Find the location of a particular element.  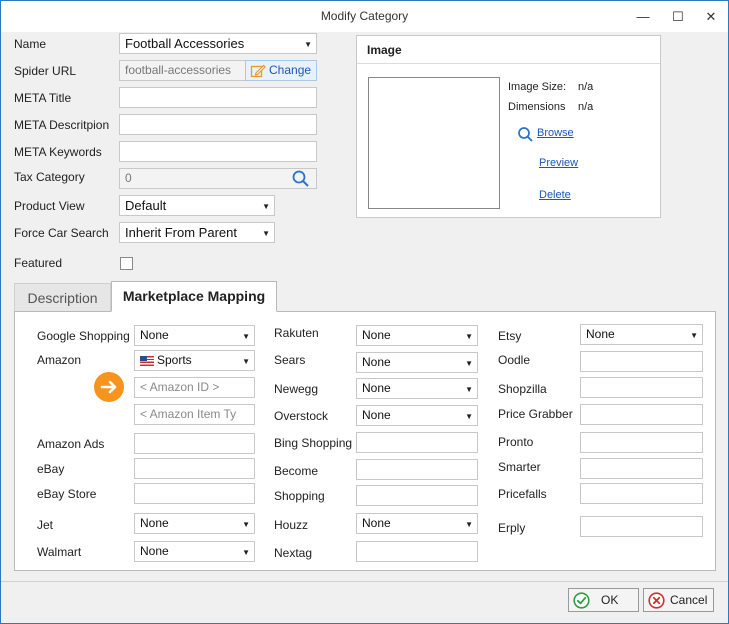

browse-search-icon is located at coordinates (525, 134).